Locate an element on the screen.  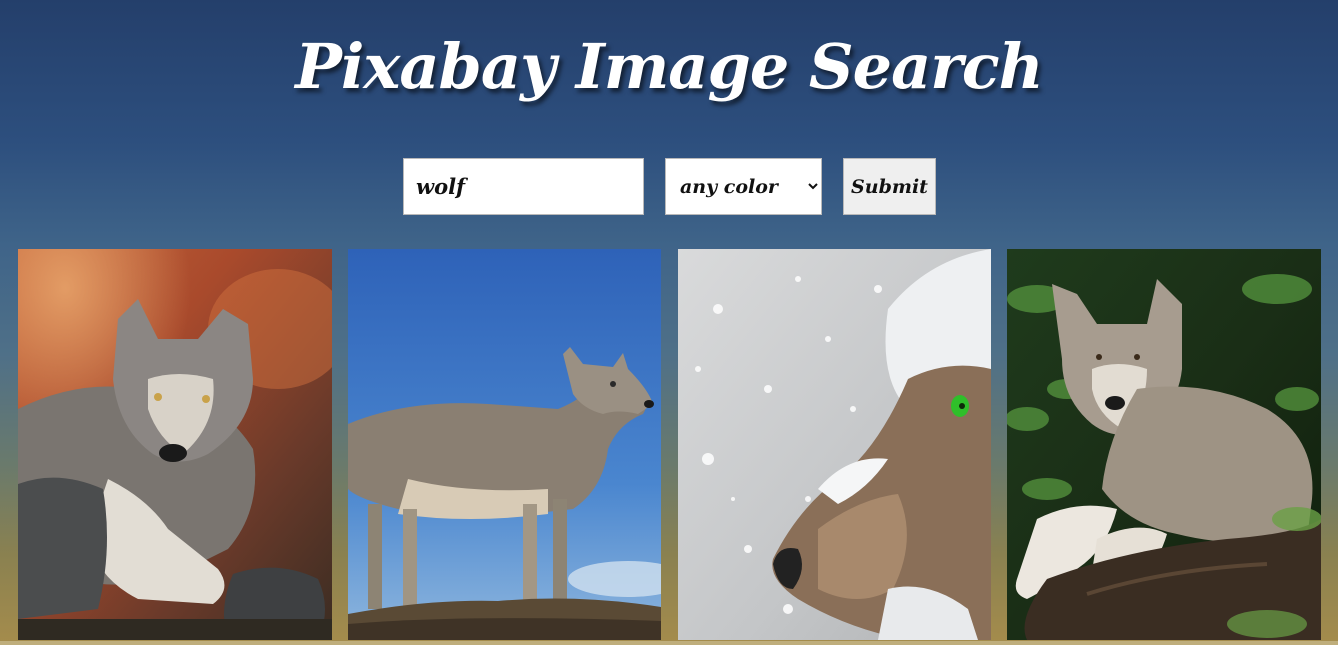
search-input is located at coordinates (523, 186).